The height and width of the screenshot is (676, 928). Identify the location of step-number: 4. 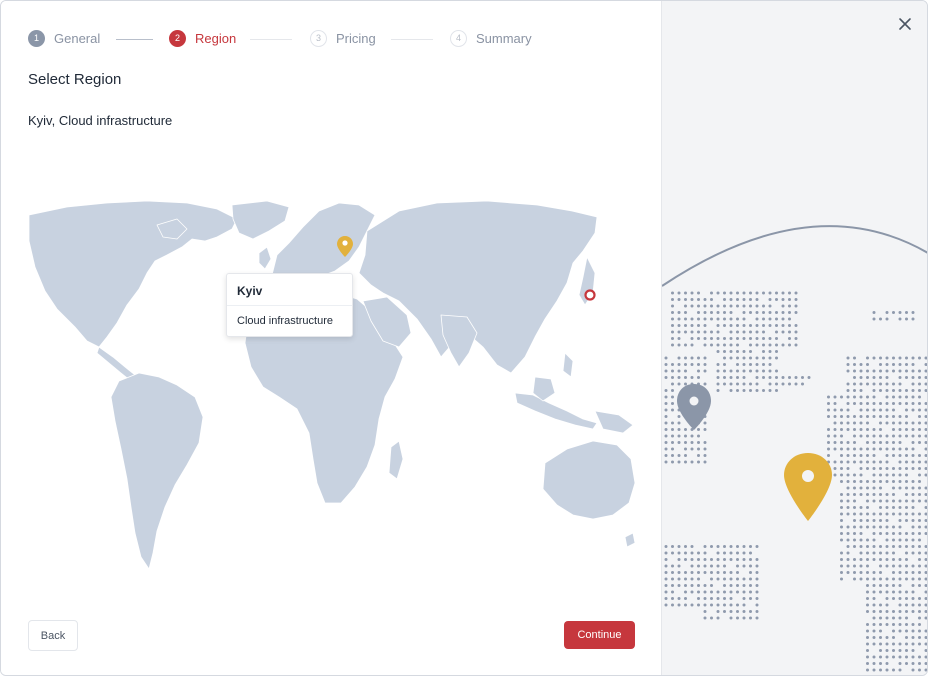
(458, 38).